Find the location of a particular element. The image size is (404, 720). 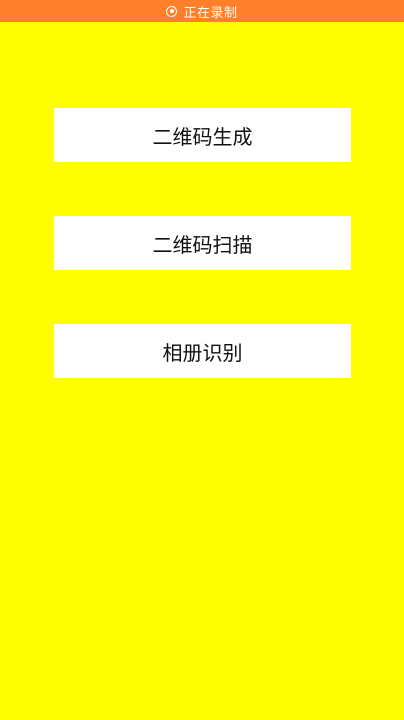

generate-qrcode-button: 二维码生成 is located at coordinates (202, 135).